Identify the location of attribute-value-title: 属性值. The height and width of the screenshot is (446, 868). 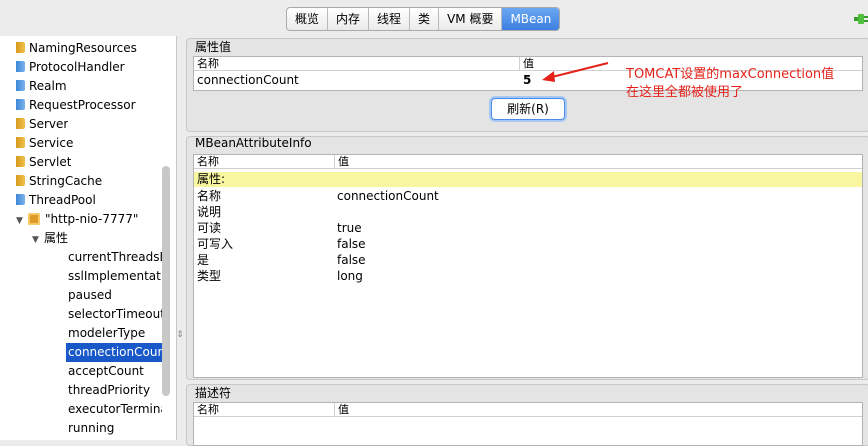
(213, 47).